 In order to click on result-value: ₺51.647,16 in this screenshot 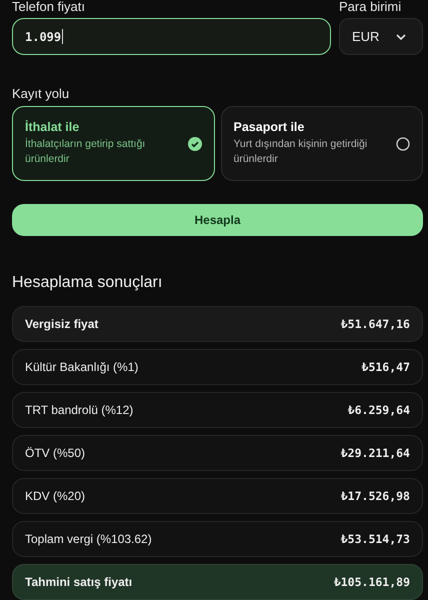, I will do `click(375, 324)`.